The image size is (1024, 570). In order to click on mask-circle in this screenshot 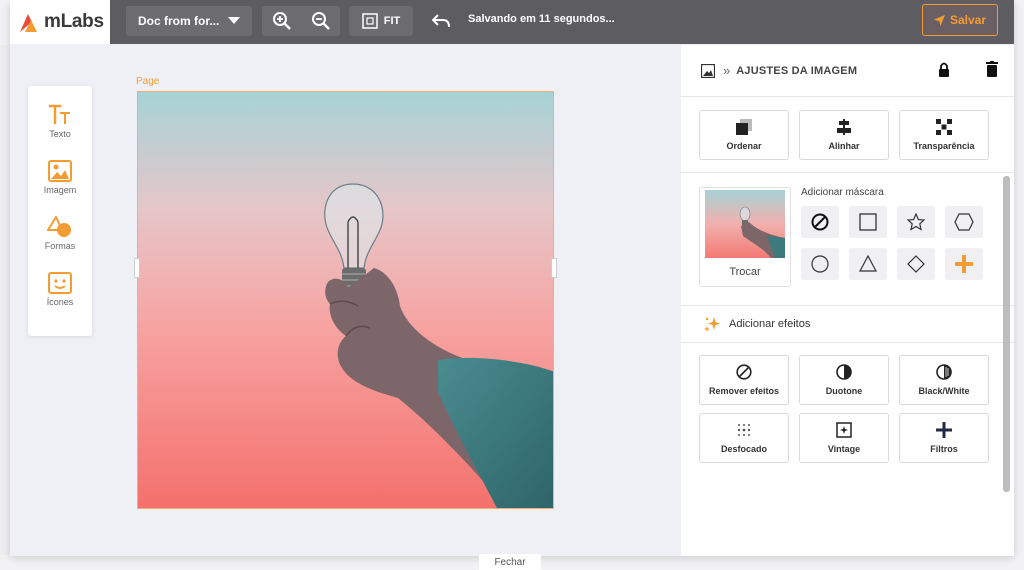, I will do `click(820, 264)`.